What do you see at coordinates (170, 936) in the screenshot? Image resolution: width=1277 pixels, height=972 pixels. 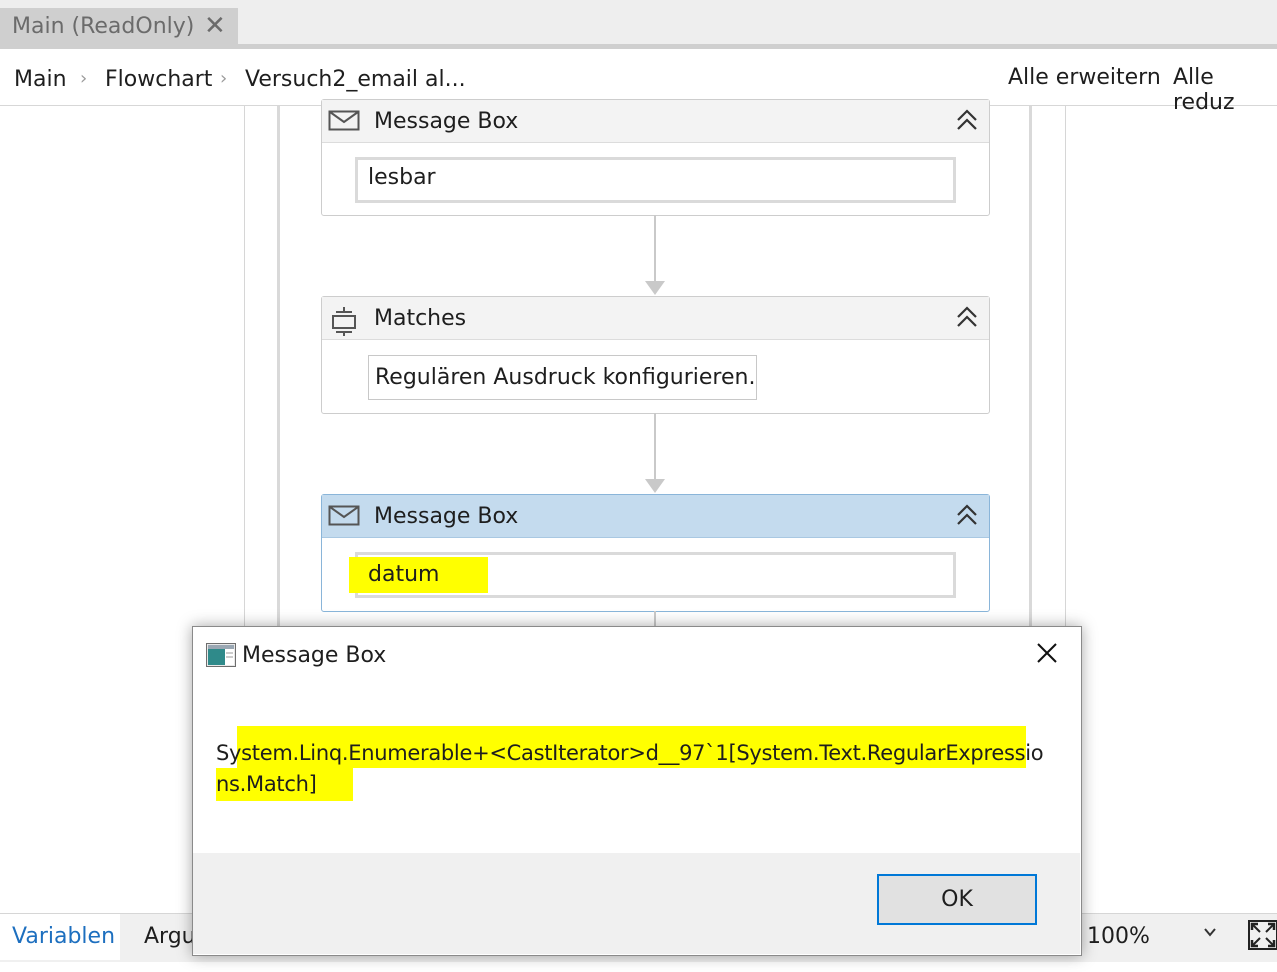 I see `tab-arguments: Argu` at bounding box center [170, 936].